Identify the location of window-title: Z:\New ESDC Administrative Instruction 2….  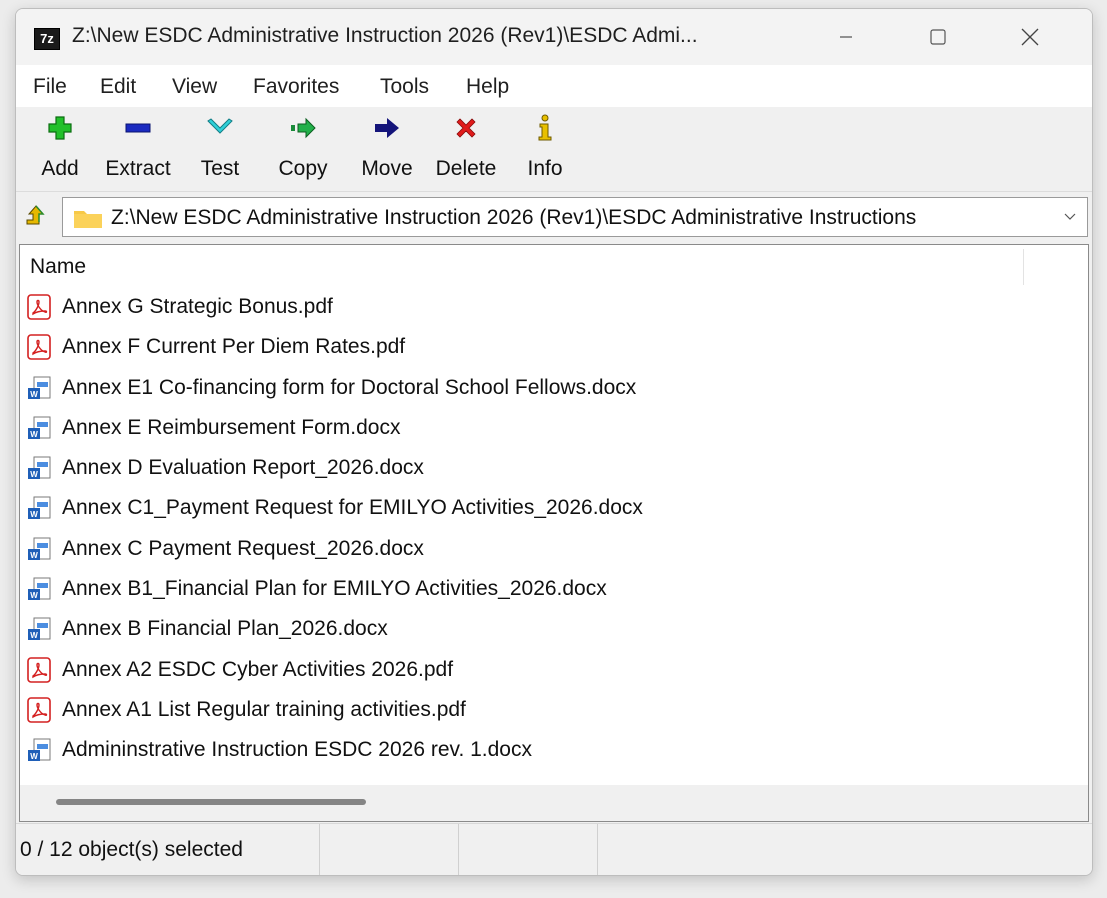
(385, 35).